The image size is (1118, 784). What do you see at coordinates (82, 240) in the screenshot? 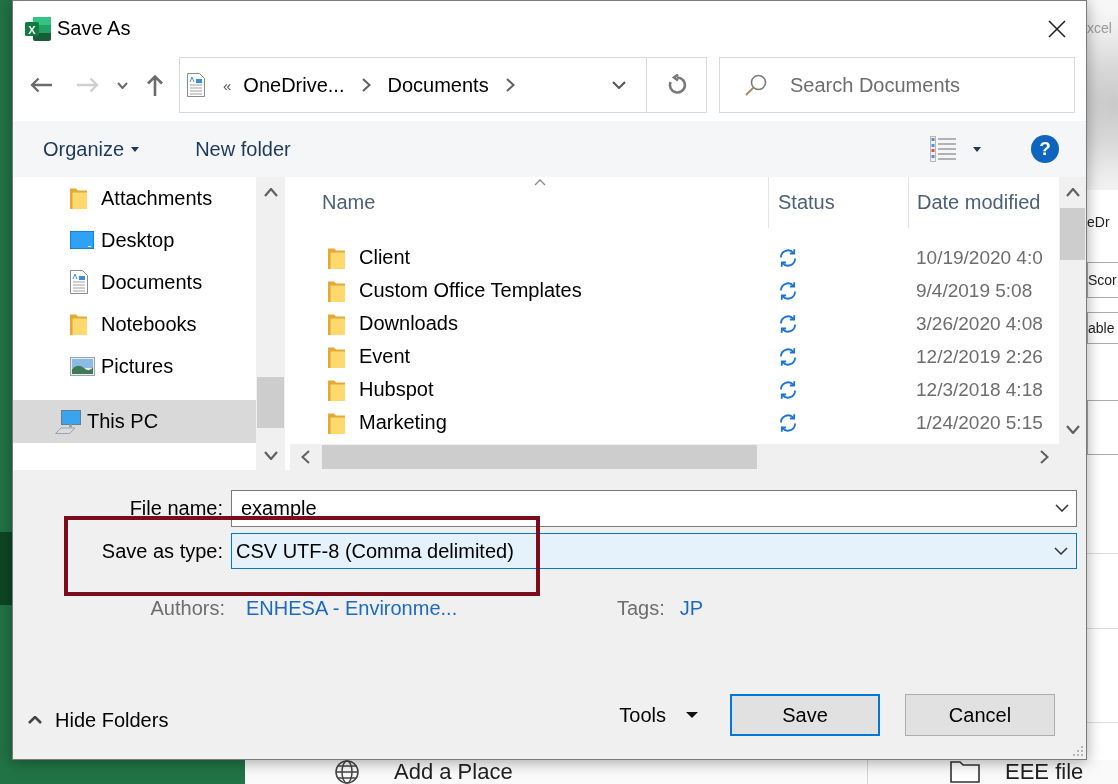
I see `desktop-icon` at bounding box center [82, 240].